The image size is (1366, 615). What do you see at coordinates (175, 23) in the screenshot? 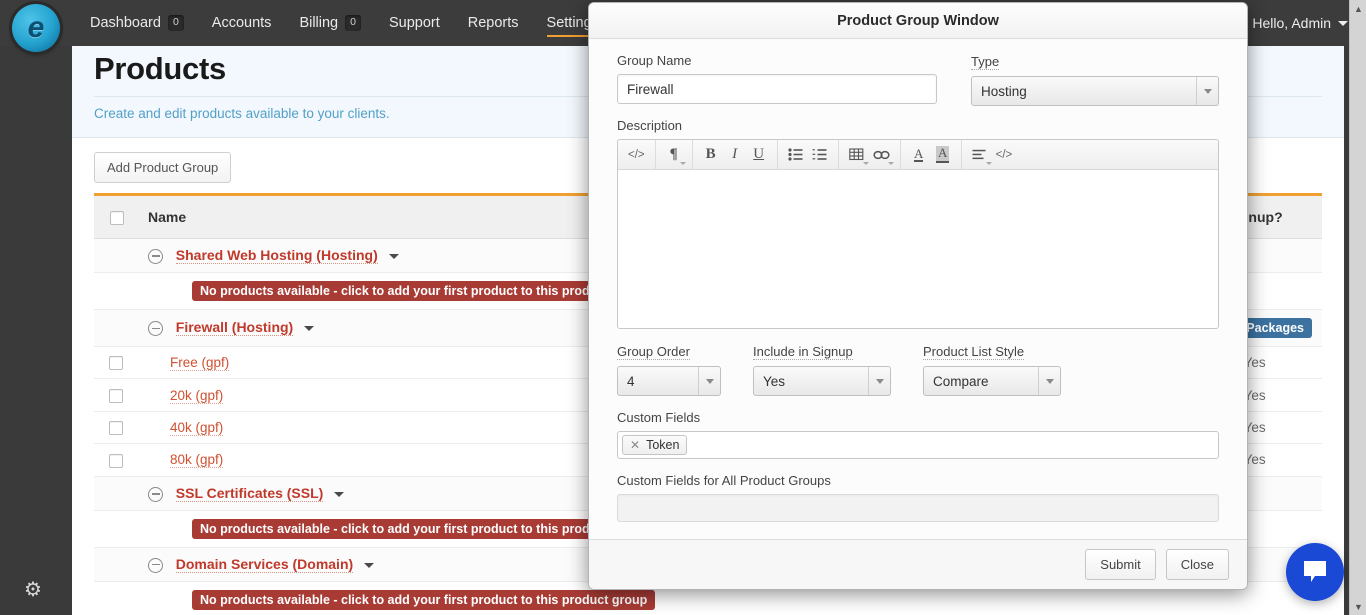
I see `nav-badge-dashboard: 0` at bounding box center [175, 23].